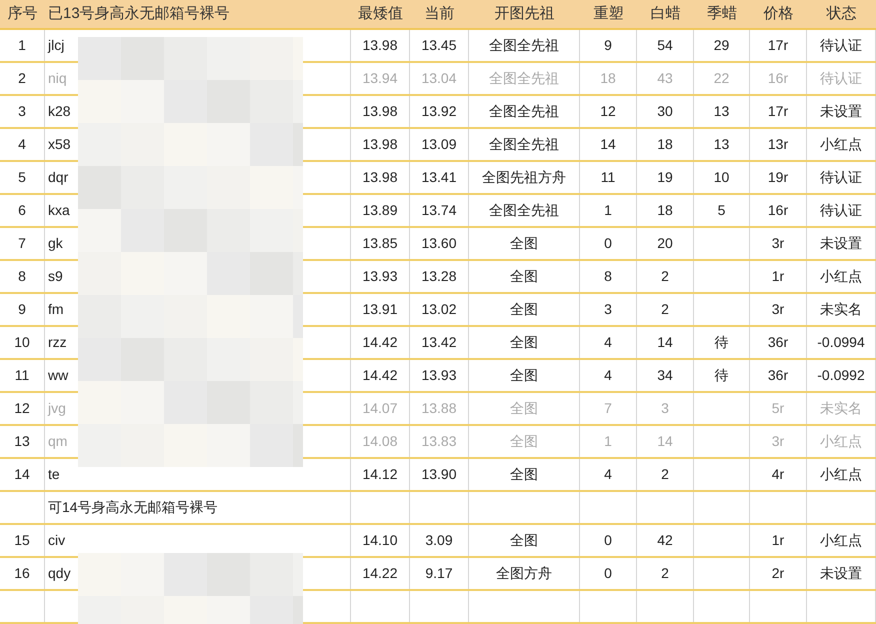 The image size is (876, 624). Describe the element at coordinates (55, 243) in the screenshot. I see `table-cell-text: gk` at that location.